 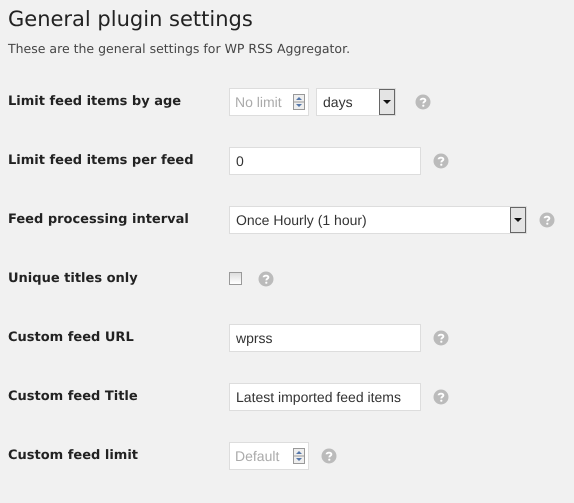 I want to click on setting-label: Custom feed URL, so click(x=71, y=337).